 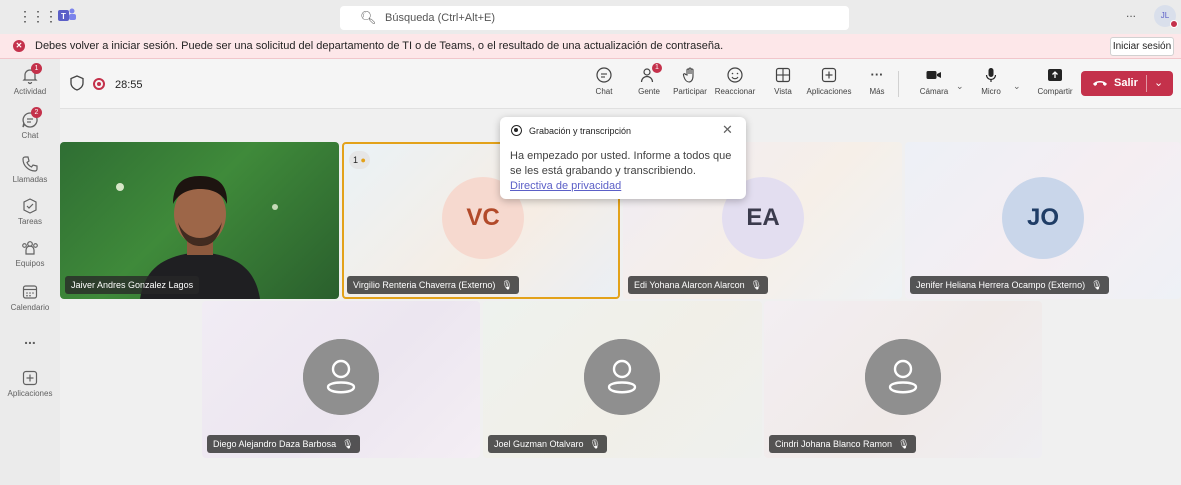 I want to click on people-button: 1 Gente, so click(x=649, y=79).